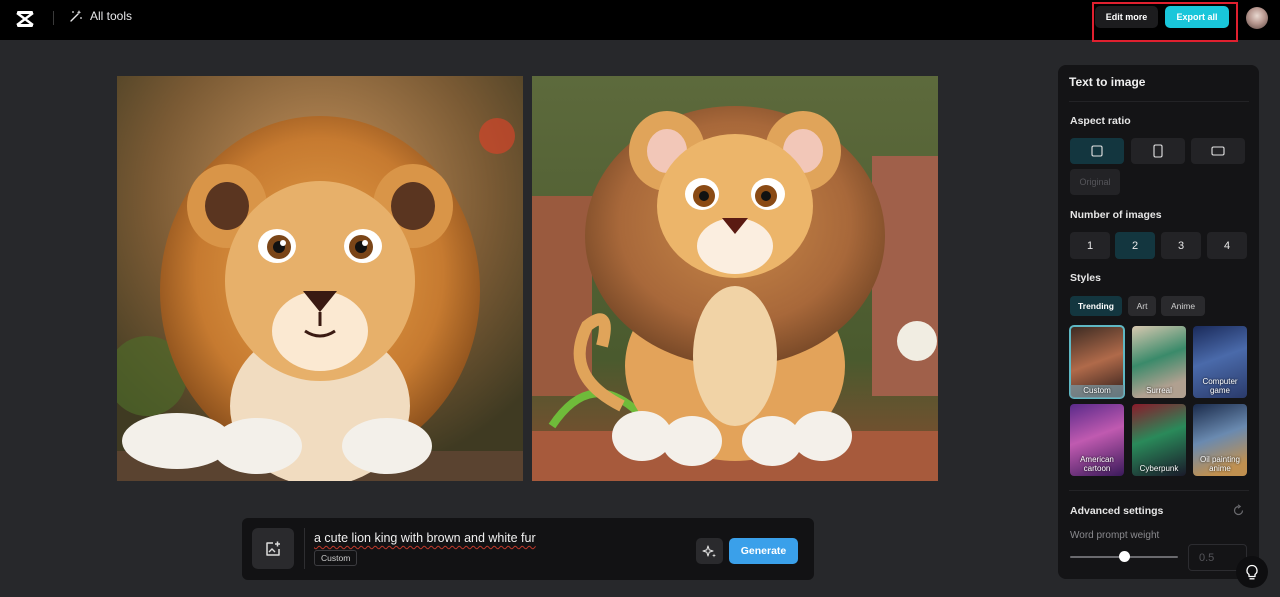 This screenshot has width=1280, height=597. What do you see at coordinates (1097, 440) in the screenshot?
I see `style-american-cartoon: American cartoon` at bounding box center [1097, 440].